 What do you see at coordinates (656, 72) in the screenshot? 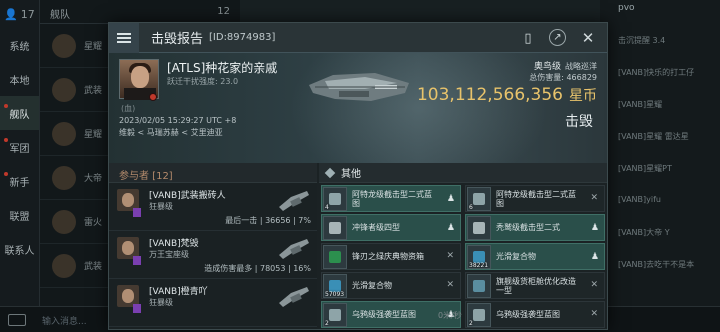
I see `channel-message: [VANB]快乐的打工仔` at bounding box center [656, 72].